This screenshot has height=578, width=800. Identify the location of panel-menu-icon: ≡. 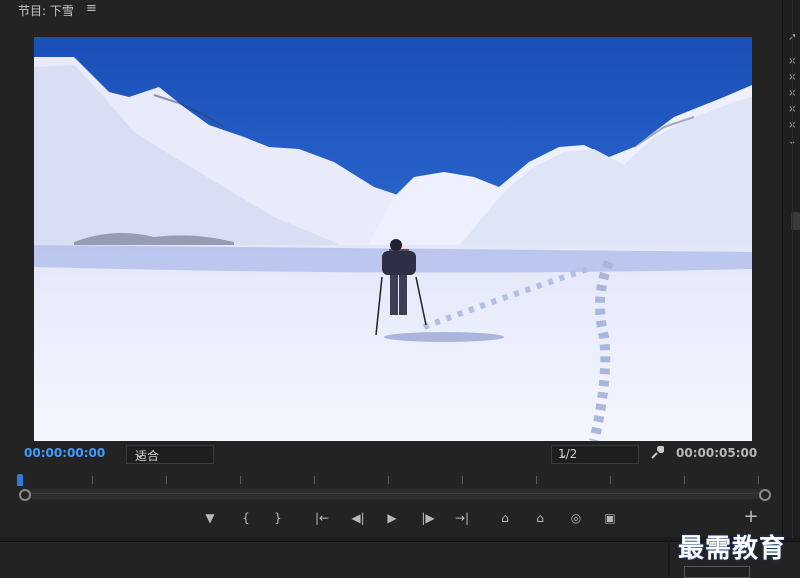
(91, 8).